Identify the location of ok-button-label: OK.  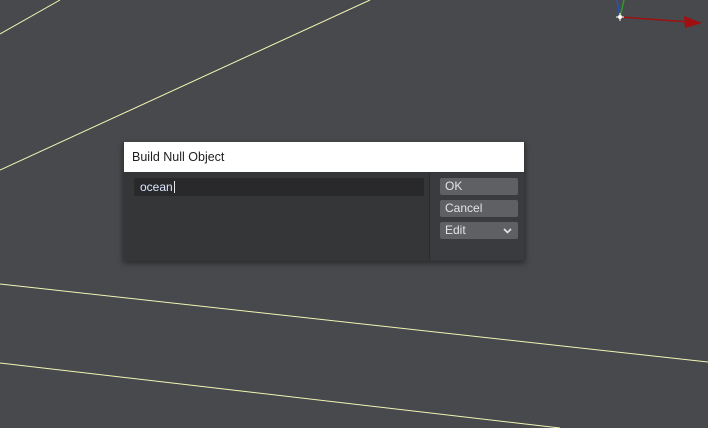
(454, 186).